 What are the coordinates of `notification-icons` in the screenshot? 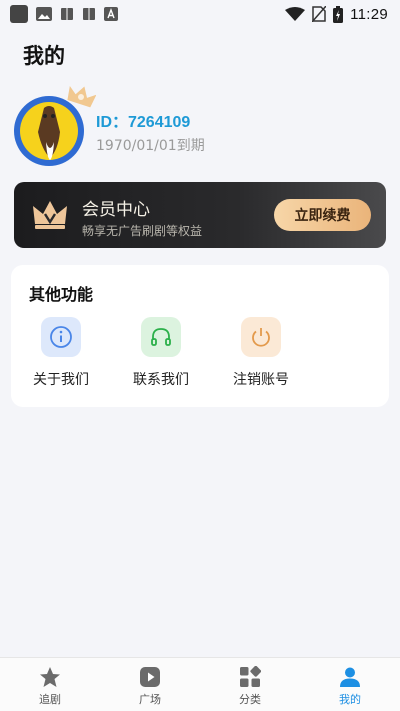 It's located at (64, 14).